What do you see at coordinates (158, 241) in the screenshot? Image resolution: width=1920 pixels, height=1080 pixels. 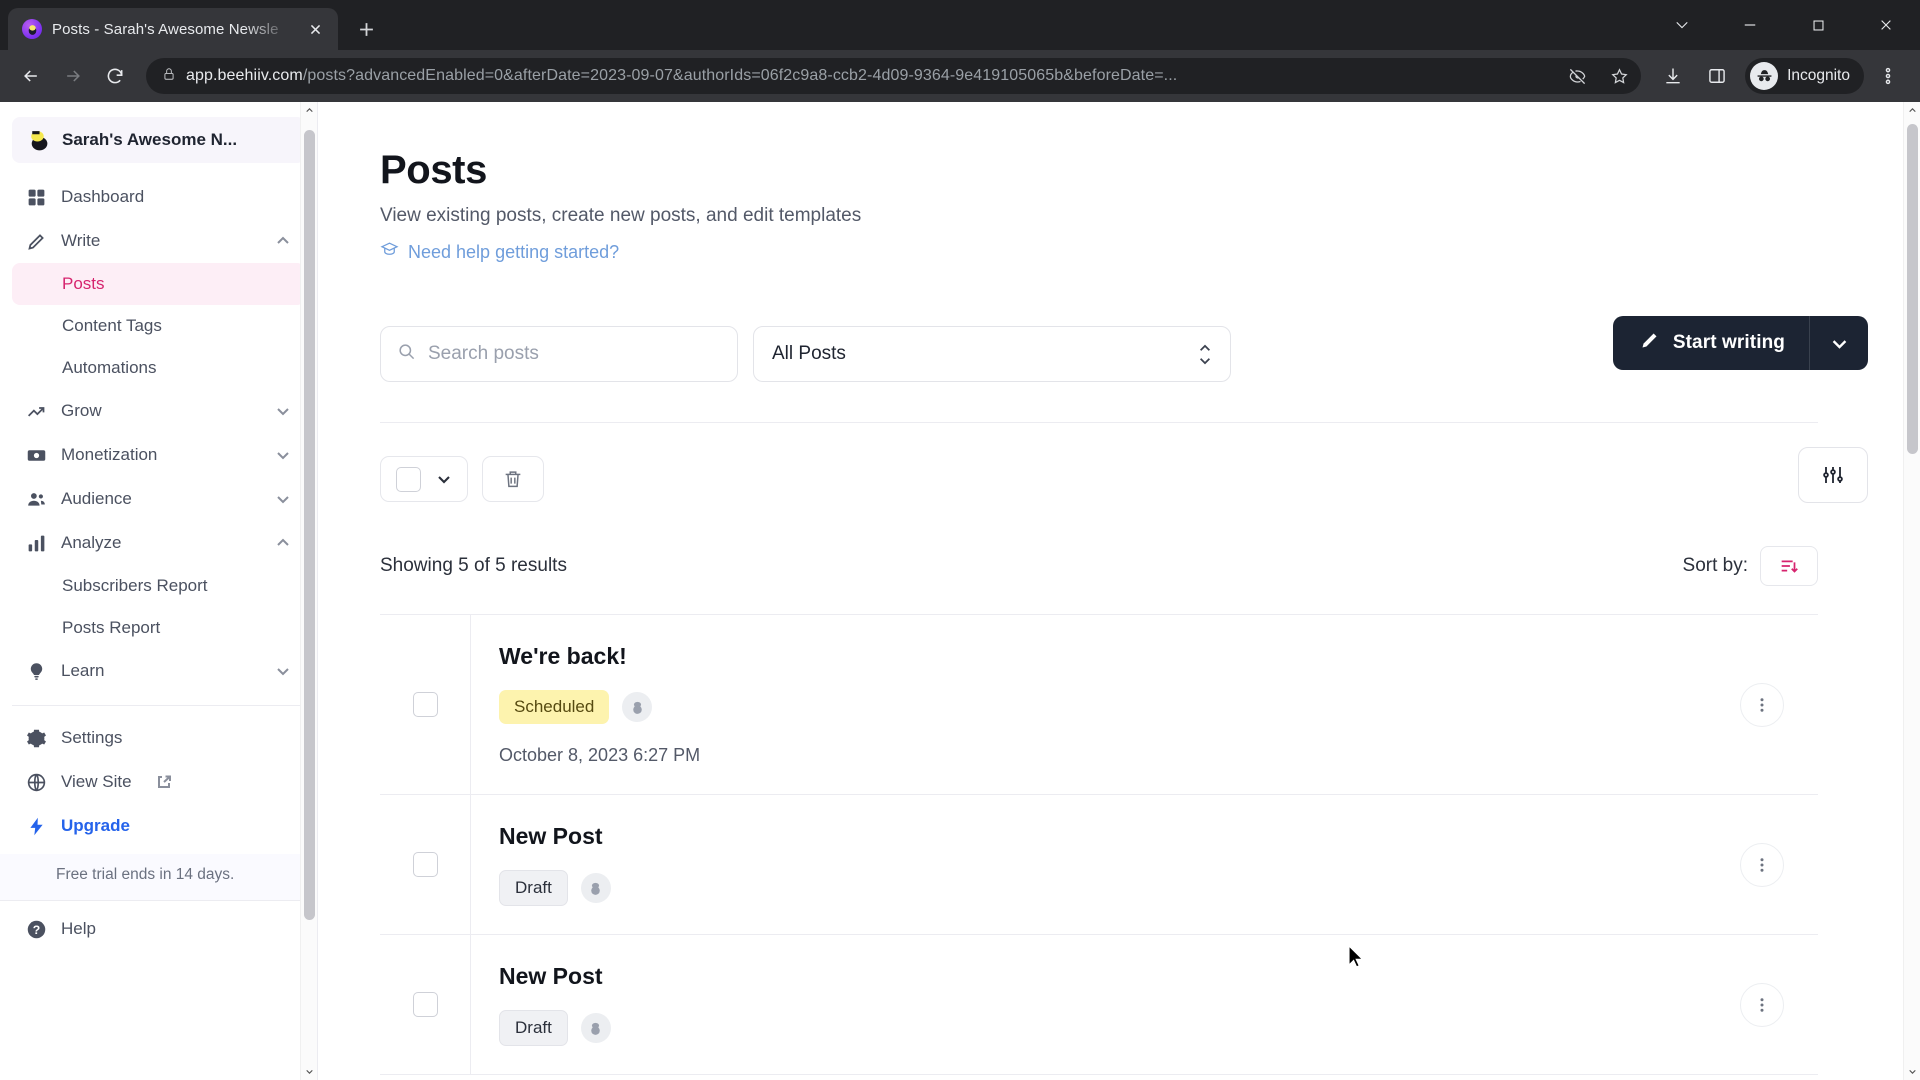 I see `sidebar-item-write: Write` at bounding box center [158, 241].